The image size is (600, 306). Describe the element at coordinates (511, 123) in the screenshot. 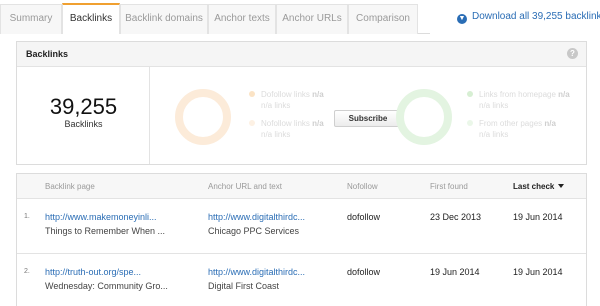

I see `other-pages-label: From other pages` at that location.